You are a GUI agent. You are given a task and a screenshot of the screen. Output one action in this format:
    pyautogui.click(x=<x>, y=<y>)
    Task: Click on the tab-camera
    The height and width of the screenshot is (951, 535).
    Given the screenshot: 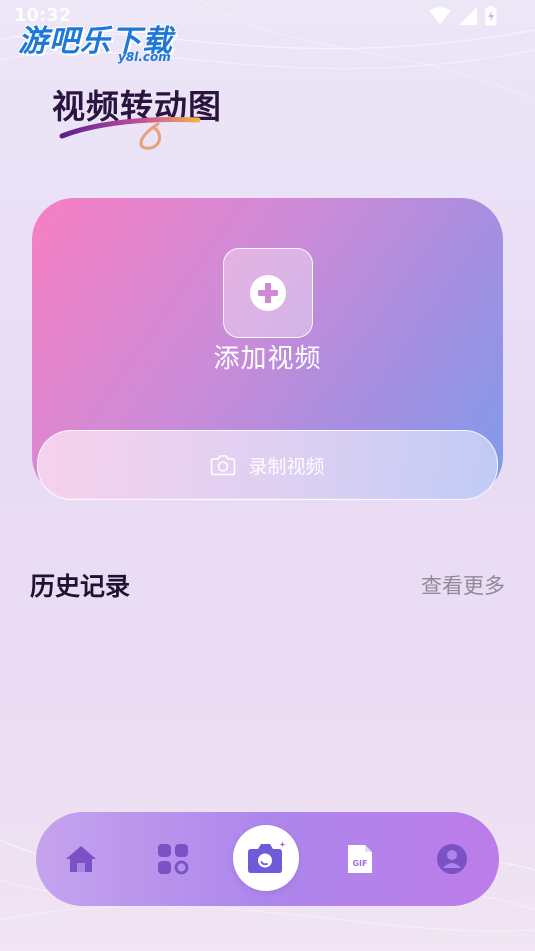 What is the action you would take?
    pyautogui.click(x=266, y=858)
    